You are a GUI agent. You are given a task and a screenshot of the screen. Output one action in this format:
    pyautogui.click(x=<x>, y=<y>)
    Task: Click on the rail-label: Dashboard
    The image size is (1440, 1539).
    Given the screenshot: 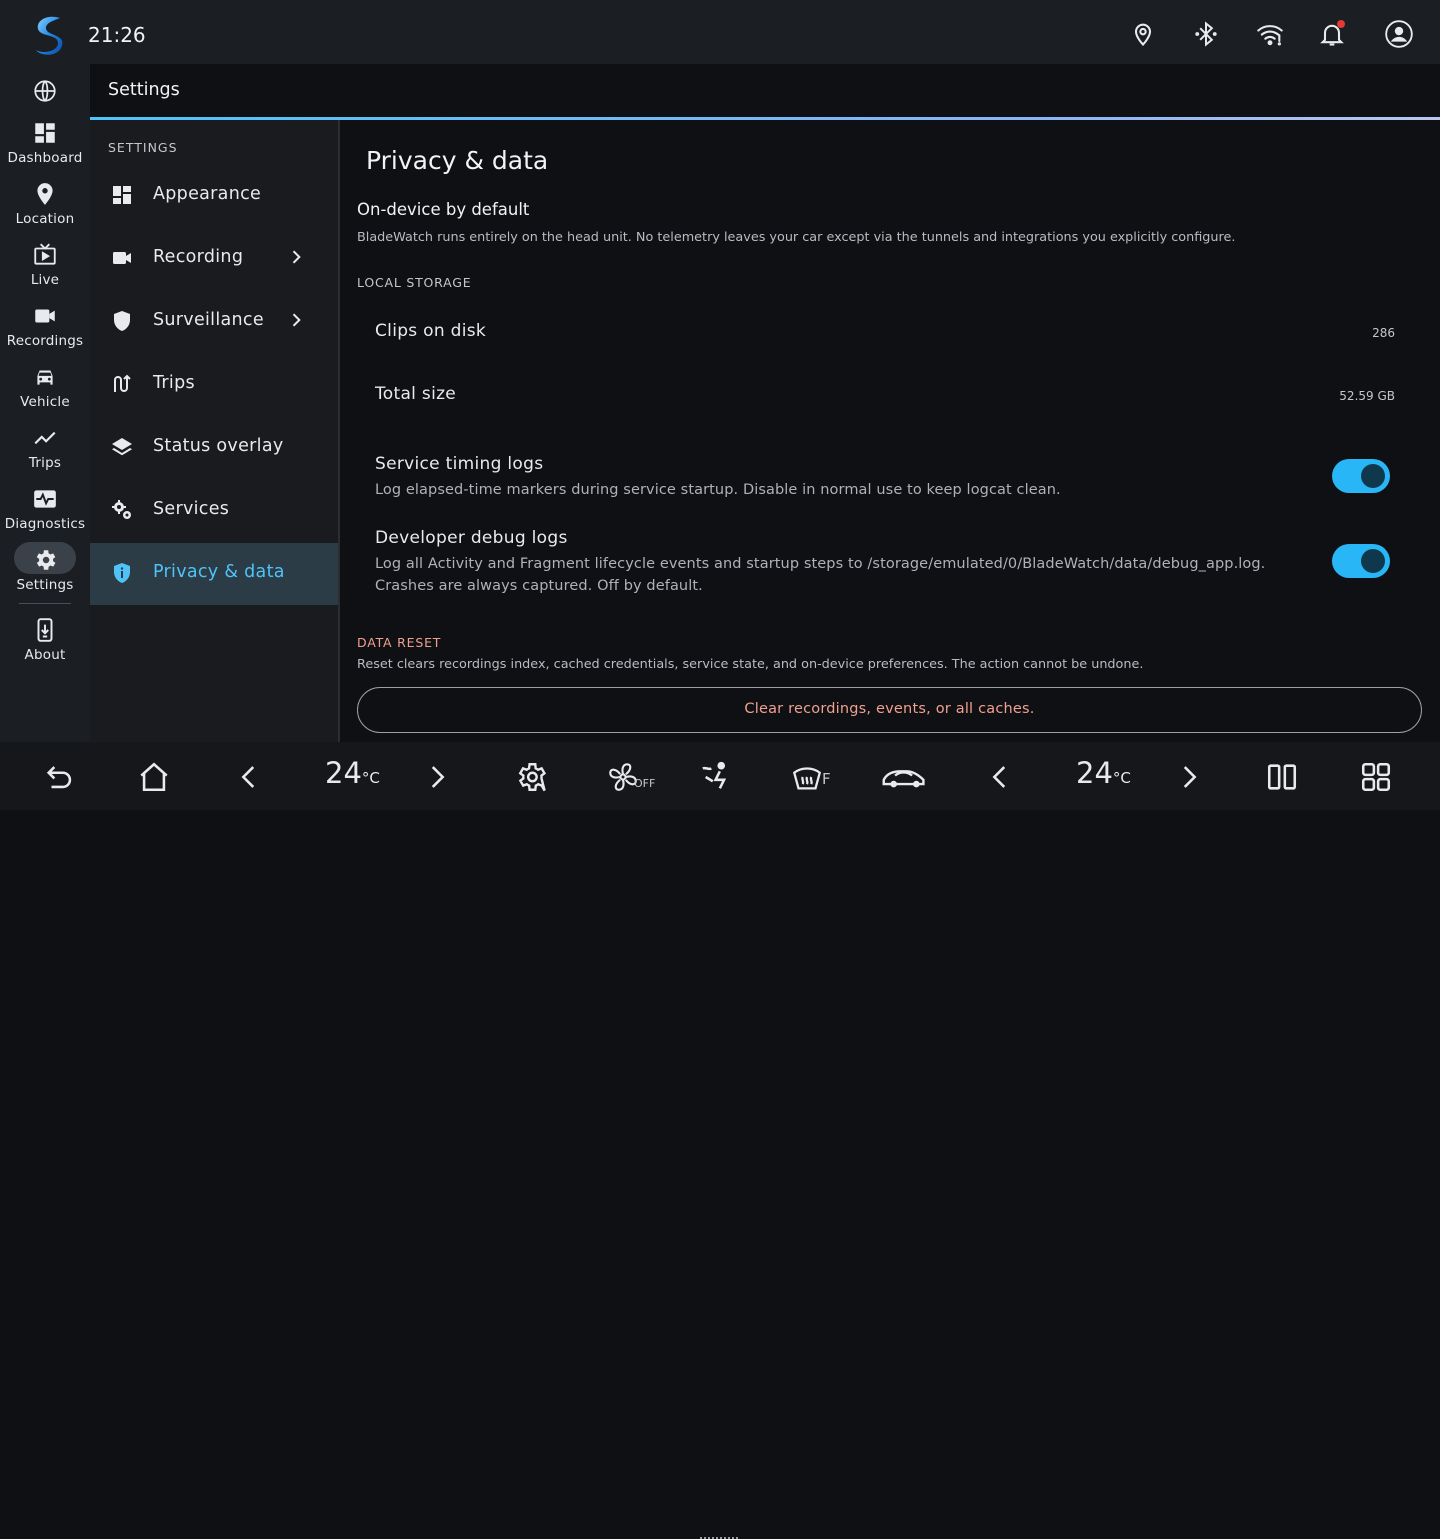 What is the action you would take?
    pyautogui.click(x=45, y=158)
    